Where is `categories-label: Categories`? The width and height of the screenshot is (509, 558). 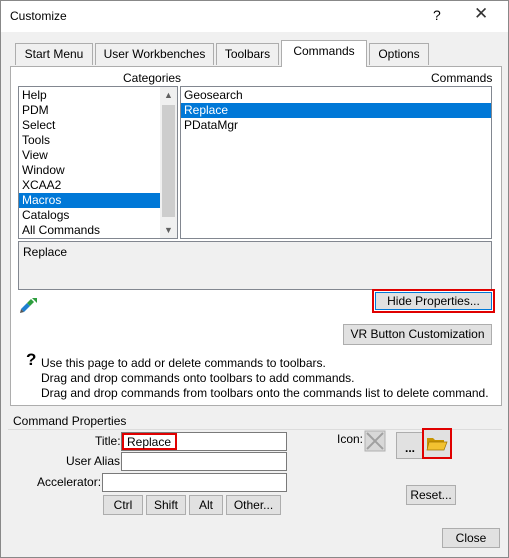
categories-label: Categories is located at coordinates (152, 78).